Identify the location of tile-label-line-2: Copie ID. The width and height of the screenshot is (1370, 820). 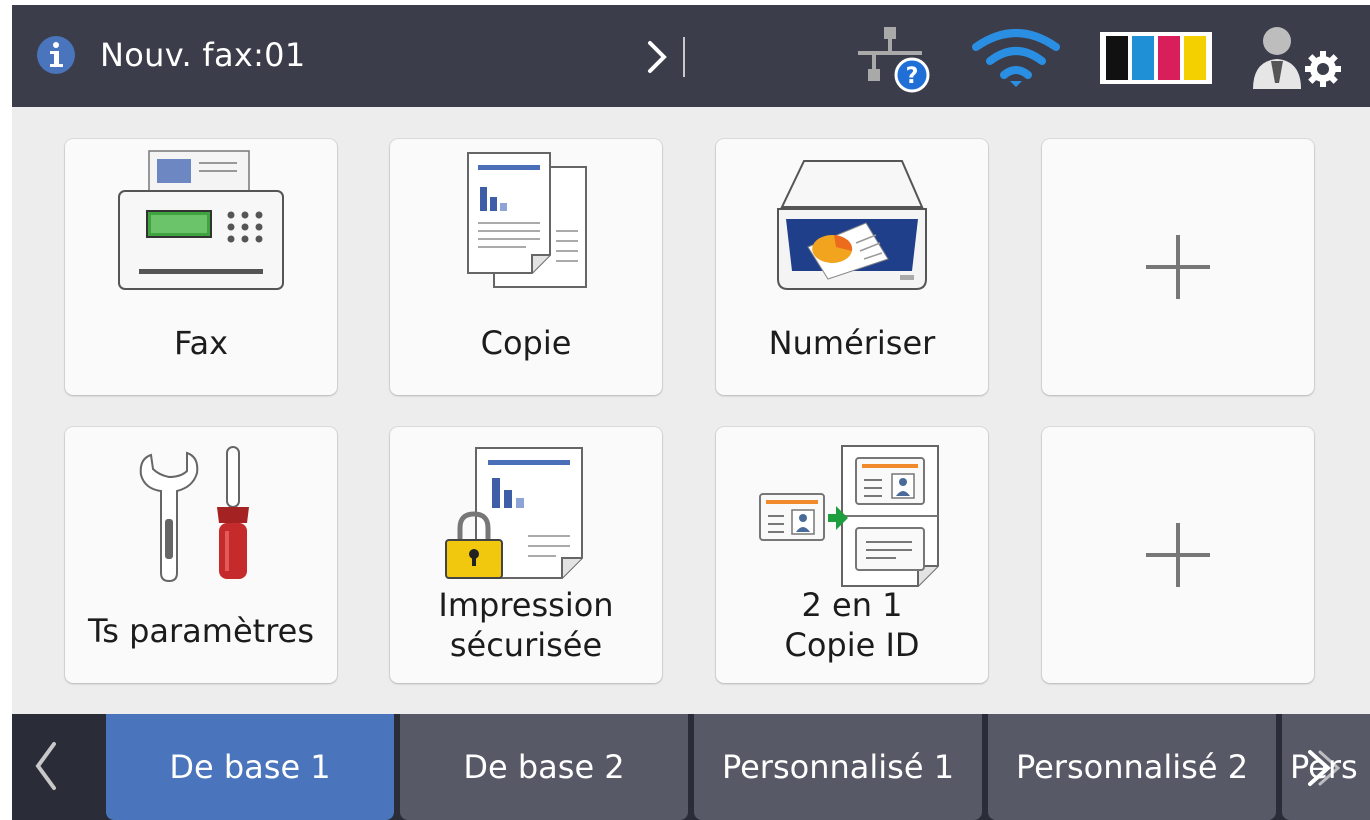
(852, 645).